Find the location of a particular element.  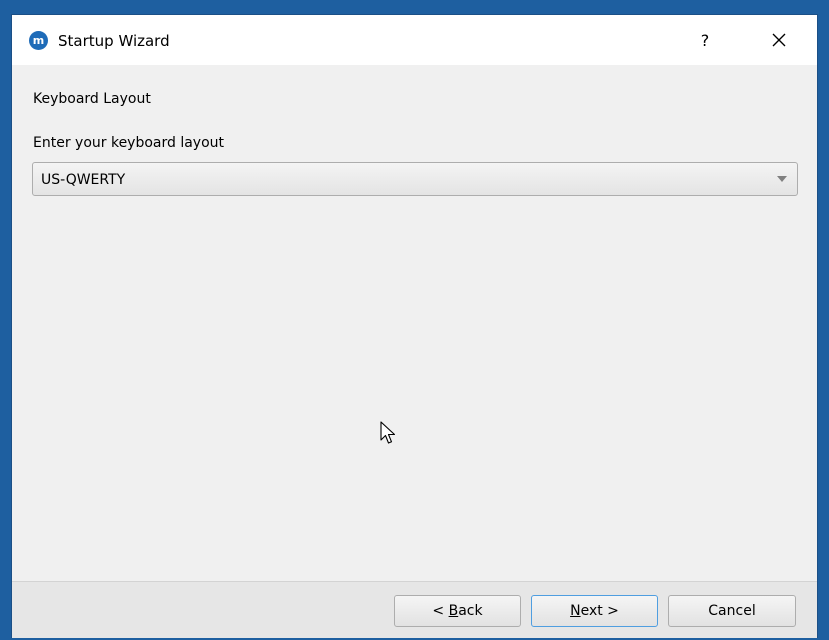

dropdown-arrow-icon is located at coordinates (782, 179).